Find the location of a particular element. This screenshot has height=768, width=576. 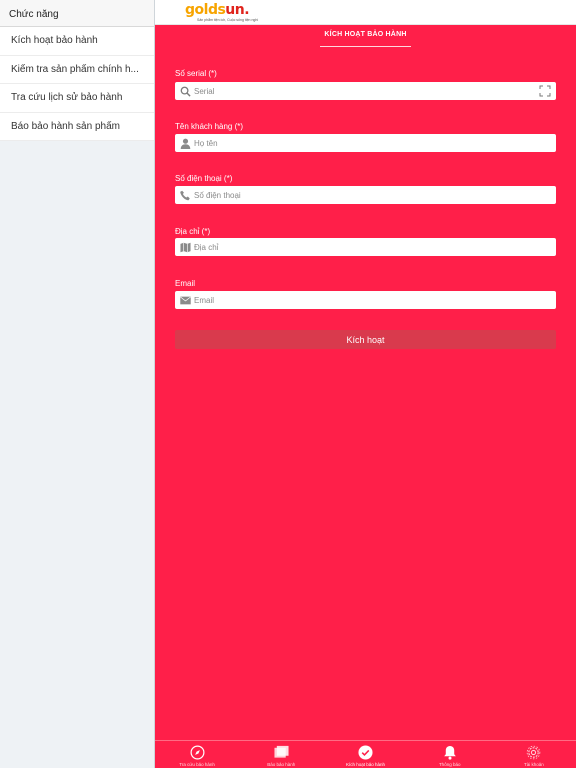

serial-input is located at coordinates (366, 91).